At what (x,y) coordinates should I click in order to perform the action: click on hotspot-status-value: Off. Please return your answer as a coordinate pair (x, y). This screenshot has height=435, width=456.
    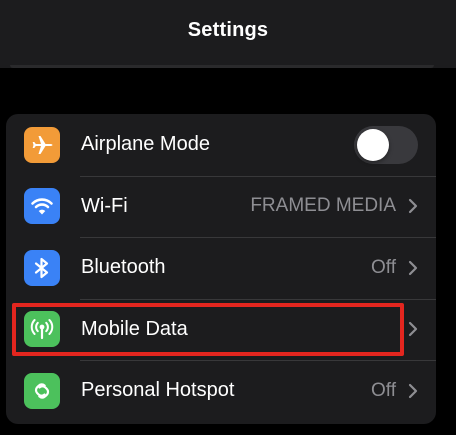
    Looking at the image, I should click on (383, 390).